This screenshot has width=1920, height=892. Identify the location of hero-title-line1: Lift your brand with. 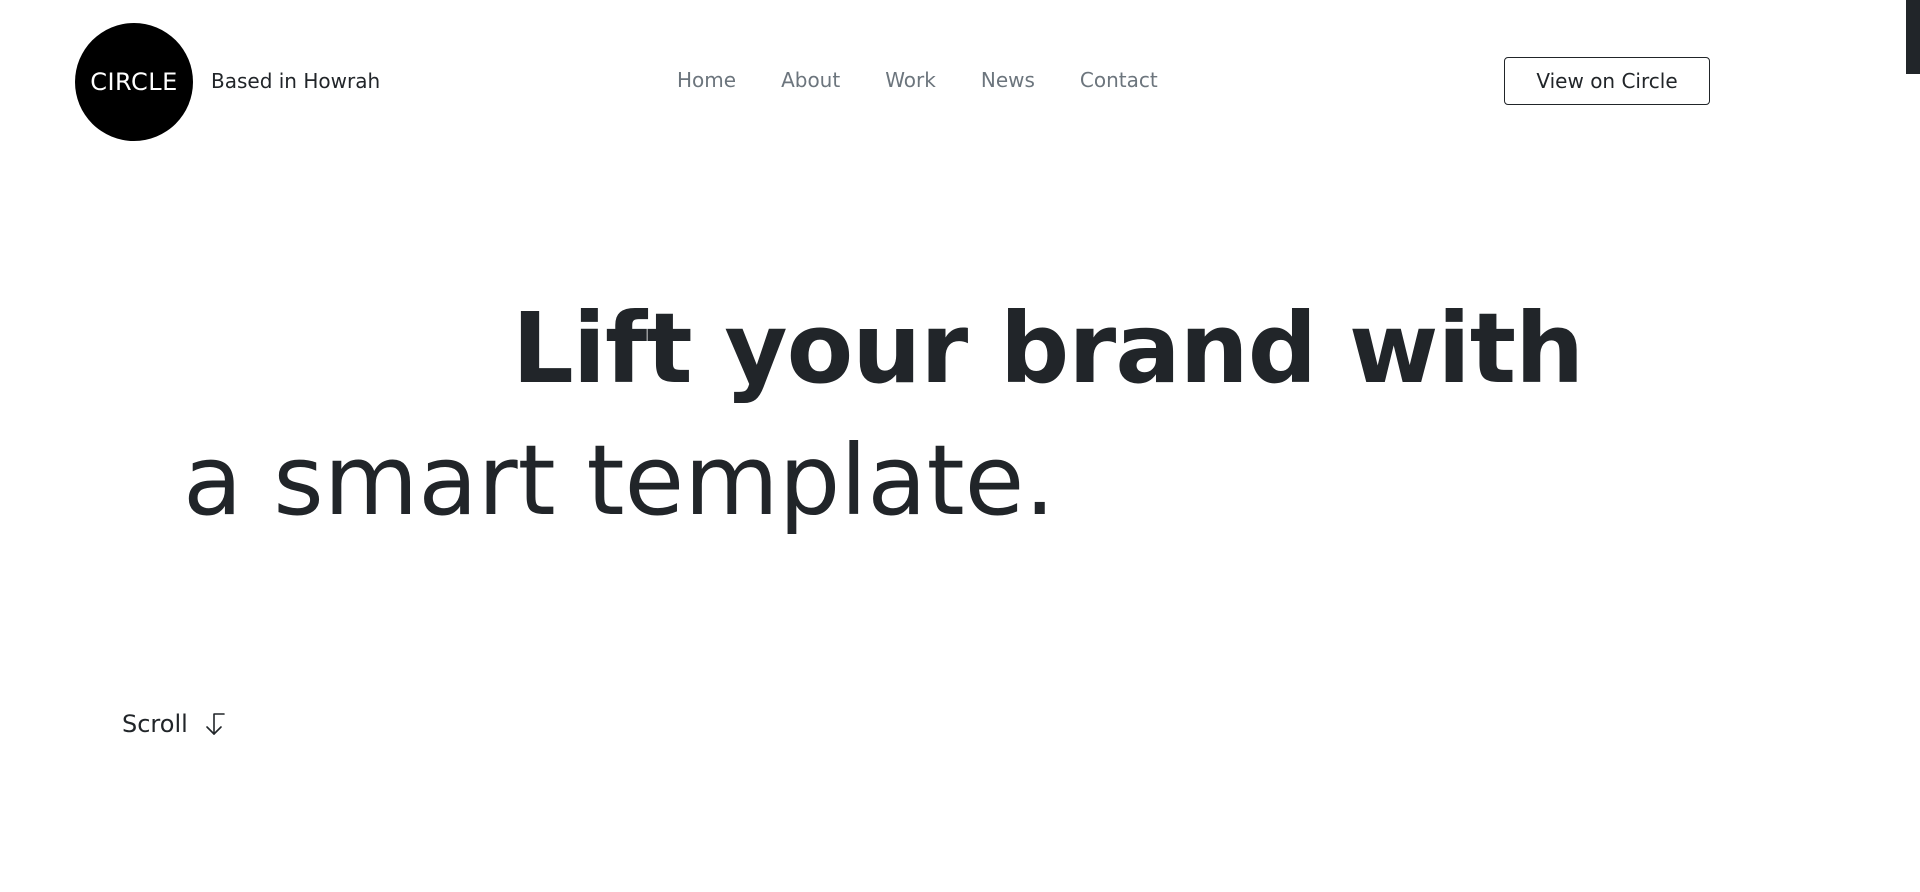
(1048, 348).